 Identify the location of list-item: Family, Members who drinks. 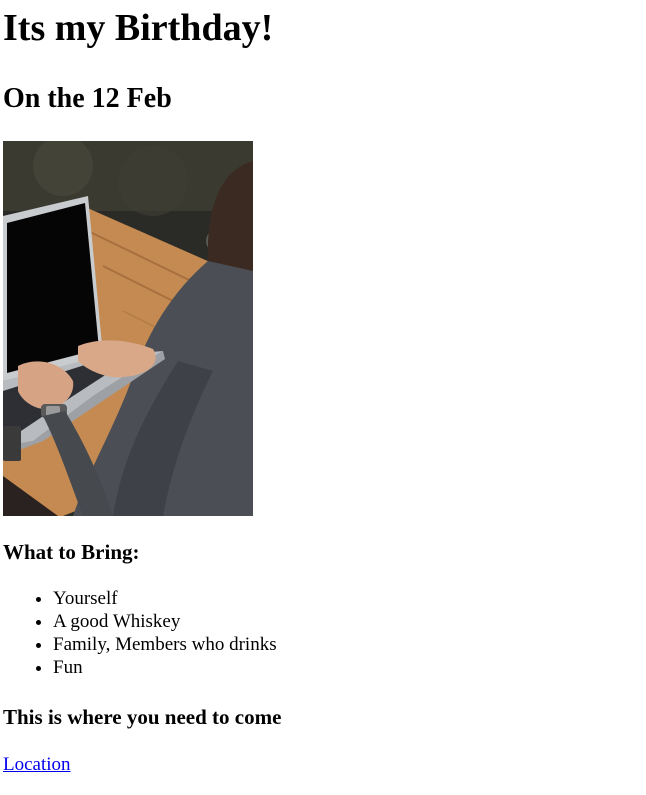
(349, 644).